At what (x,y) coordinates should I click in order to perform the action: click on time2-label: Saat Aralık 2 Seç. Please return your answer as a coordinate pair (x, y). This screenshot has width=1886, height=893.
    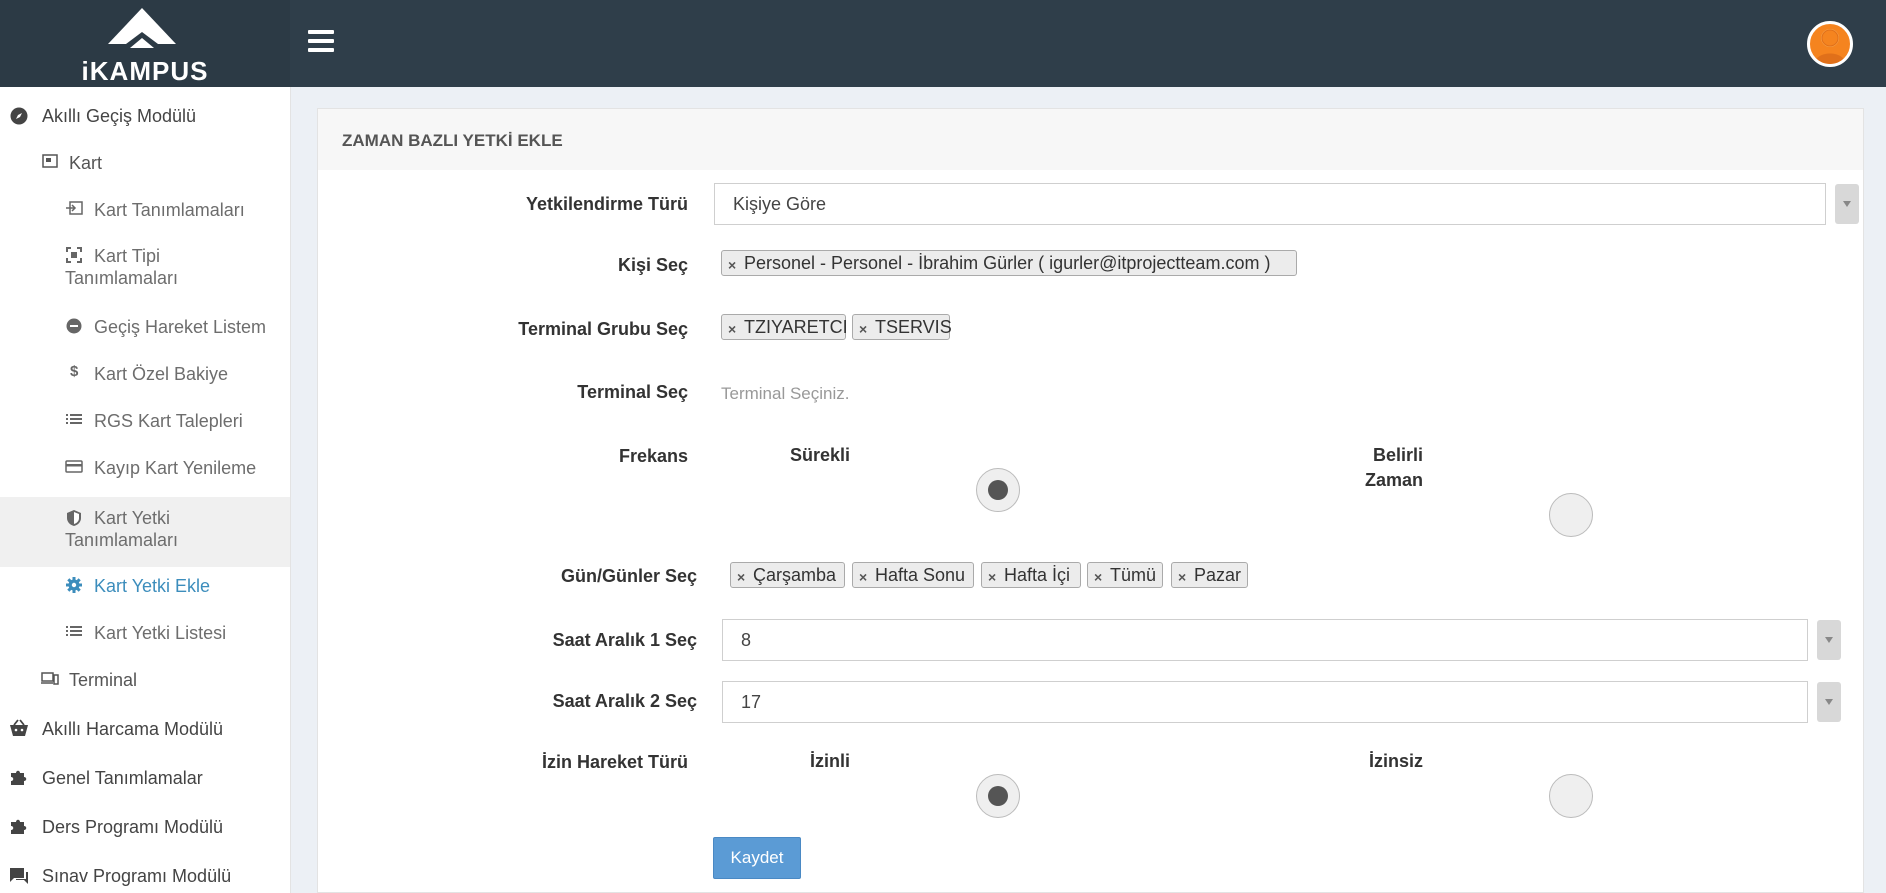
    Looking at the image, I should click on (624, 701).